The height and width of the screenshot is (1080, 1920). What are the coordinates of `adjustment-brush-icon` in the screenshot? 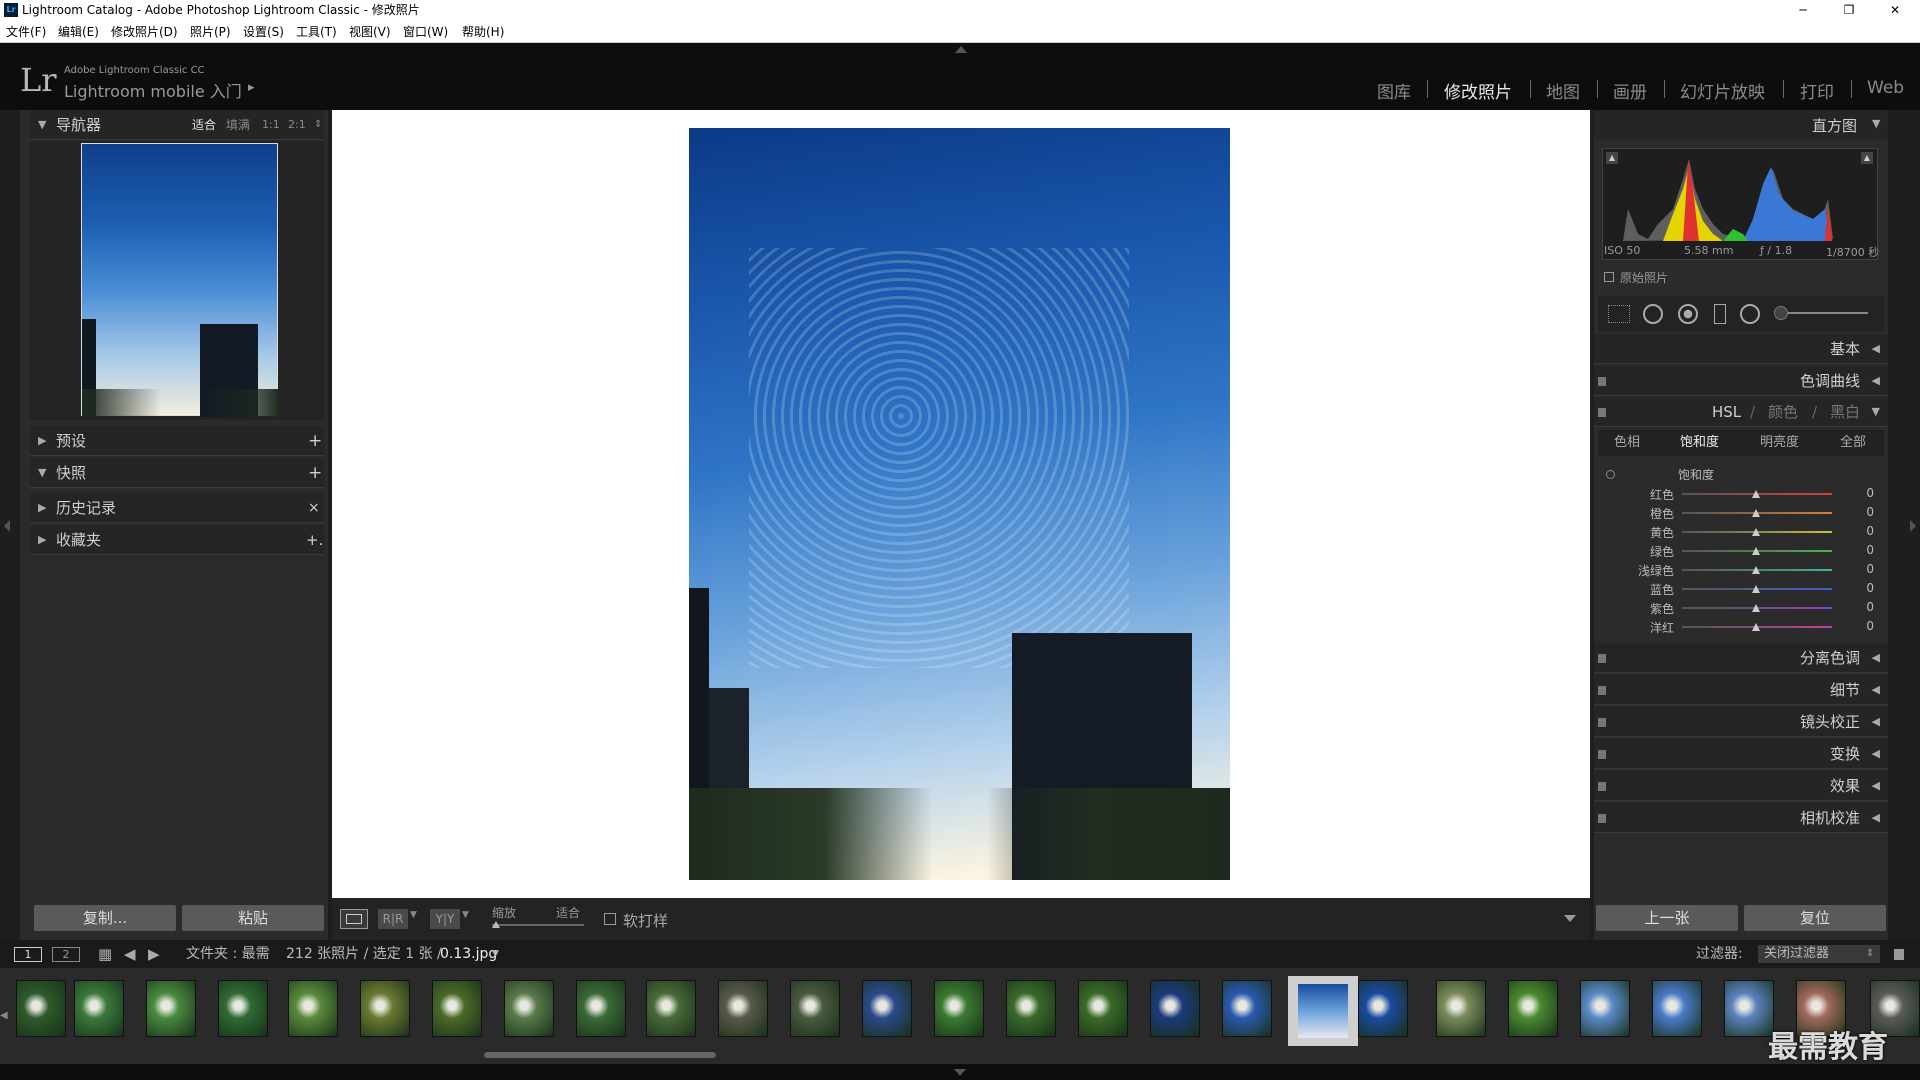 It's located at (1781, 313).